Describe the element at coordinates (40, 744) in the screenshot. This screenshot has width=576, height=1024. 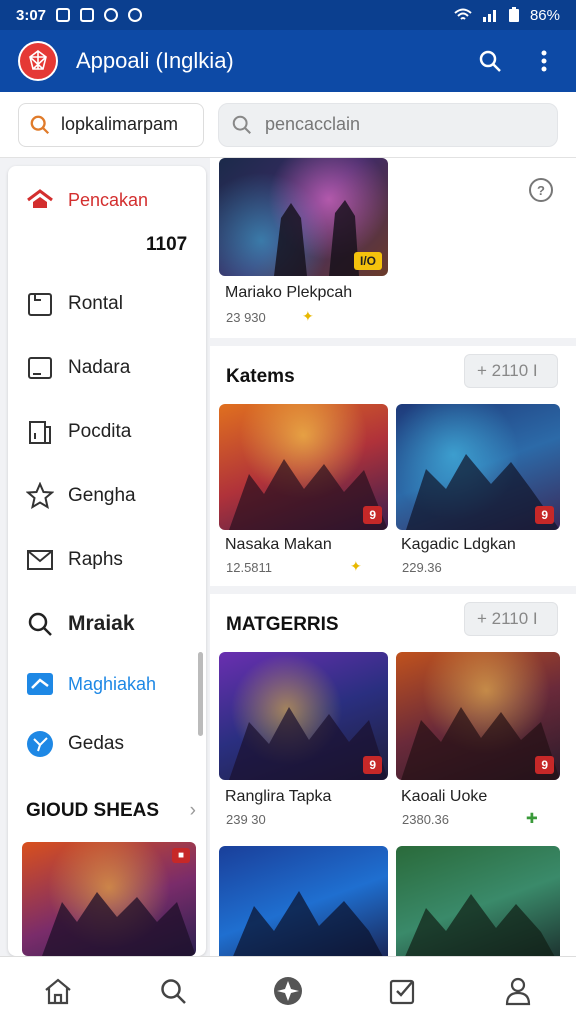
I see `compass-icon` at that location.